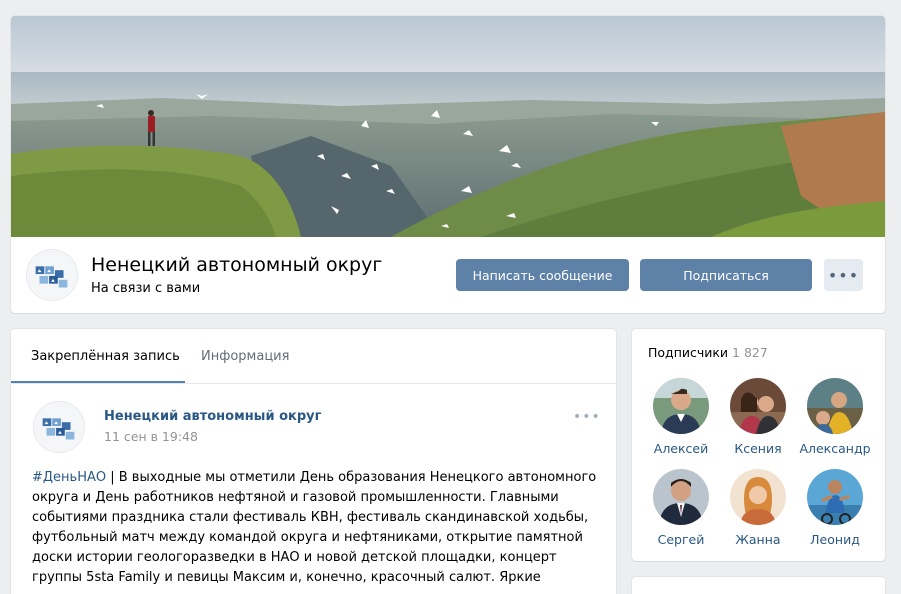 This screenshot has height=594, width=901. What do you see at coordinates (688, 352) in the screenshot?
I see `subscribers-title: Подписчики` at bounding box center [688, 352].